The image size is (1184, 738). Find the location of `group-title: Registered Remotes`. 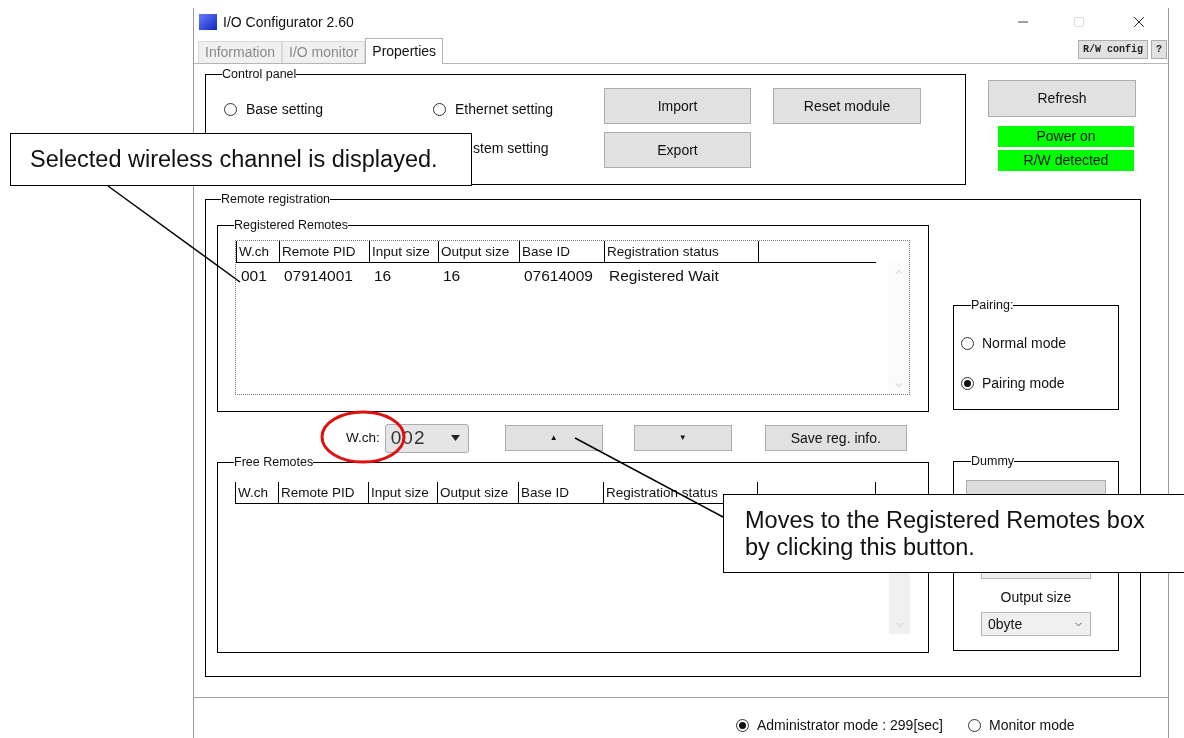

group-title: Registered Remotes is located at coordinates (291, 225).